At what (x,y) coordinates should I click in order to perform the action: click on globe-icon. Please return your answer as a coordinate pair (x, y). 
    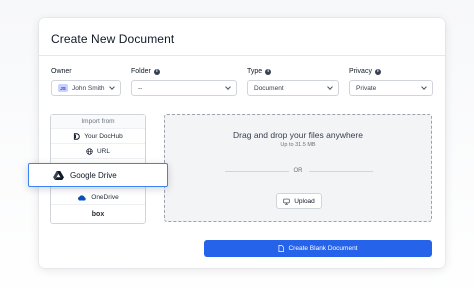
    Looking at the image, I should click on (89, 151).